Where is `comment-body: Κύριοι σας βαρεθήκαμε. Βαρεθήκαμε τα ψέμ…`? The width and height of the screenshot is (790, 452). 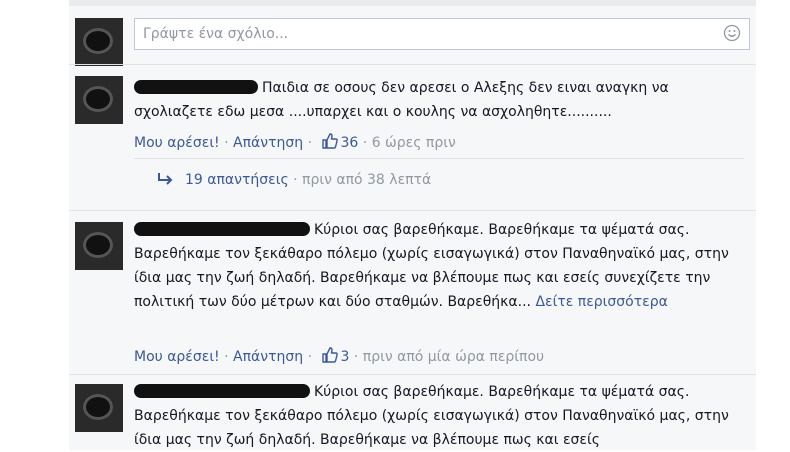
comment-body: Κύριοι σας βαρεθήκαμε. Βαρεθήκαμε τα ψέμ… is located at coordinates (434, 416).